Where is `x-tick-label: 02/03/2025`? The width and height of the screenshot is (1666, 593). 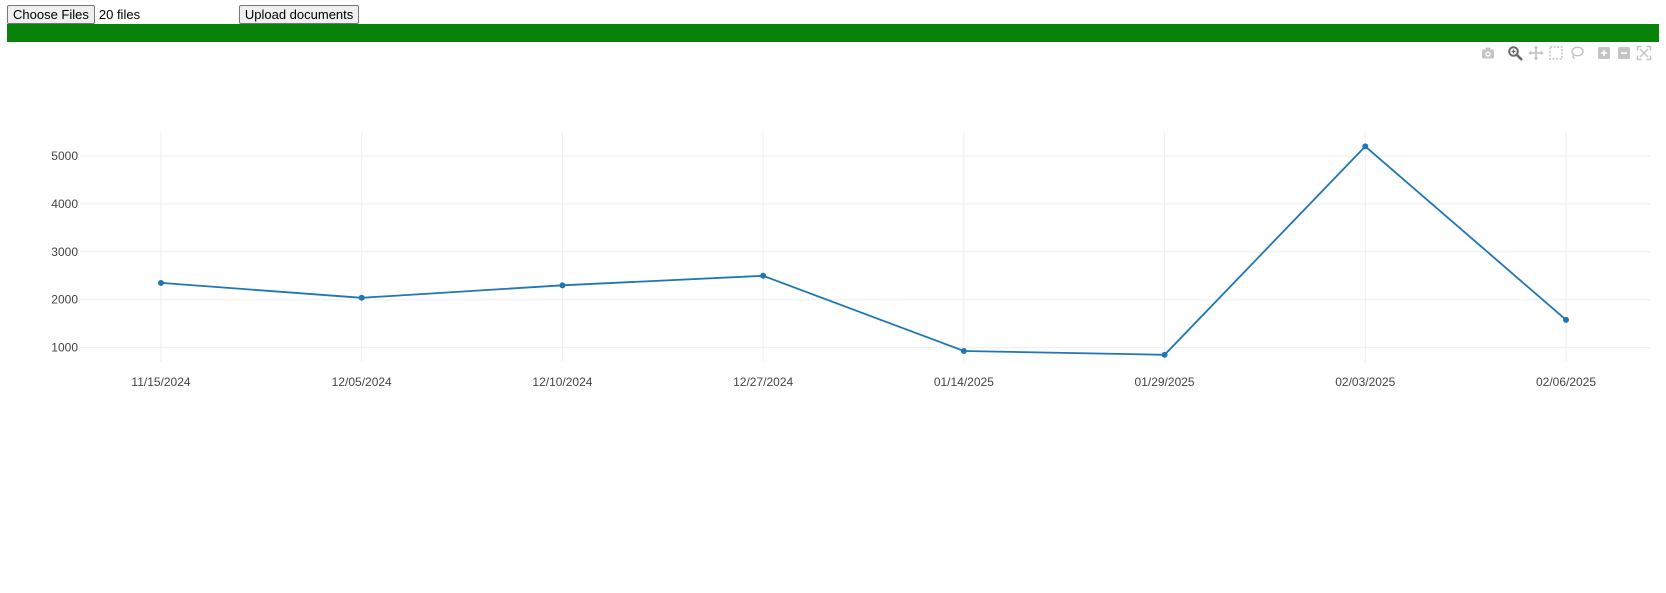
x-tick-label: 02/03/2025 is located at coordinates (1365, 382).